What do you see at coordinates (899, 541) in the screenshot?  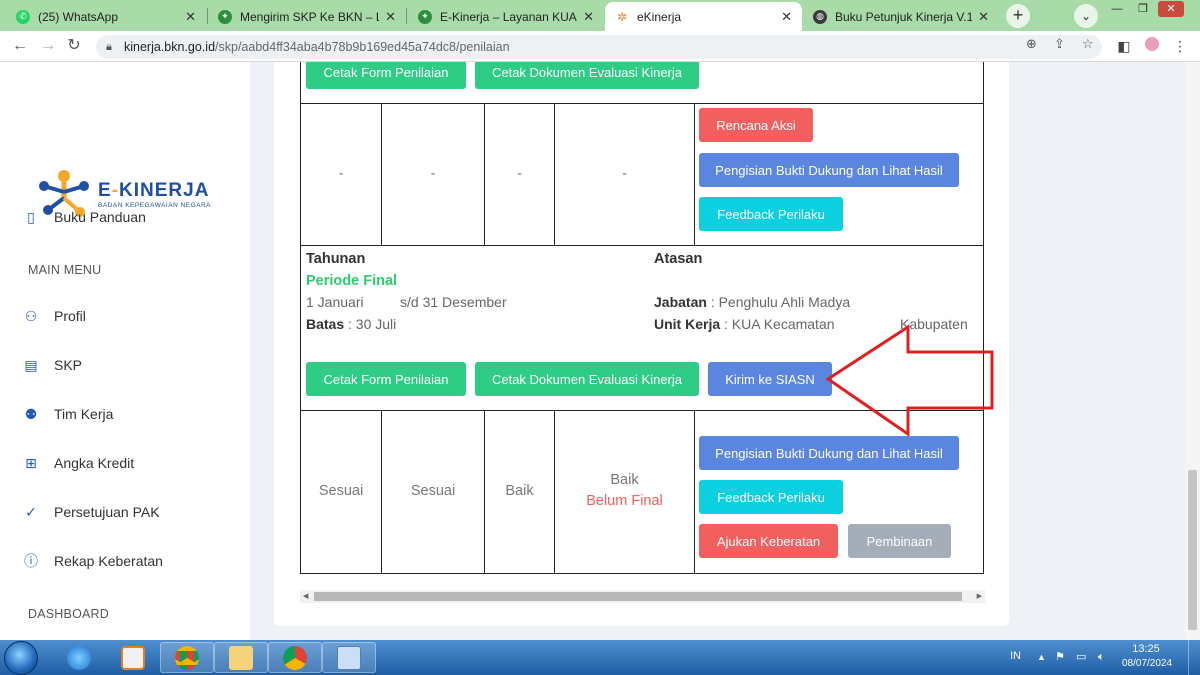 I see `pembinaan-button: Pembinaan` at bounding box center [899, 541].